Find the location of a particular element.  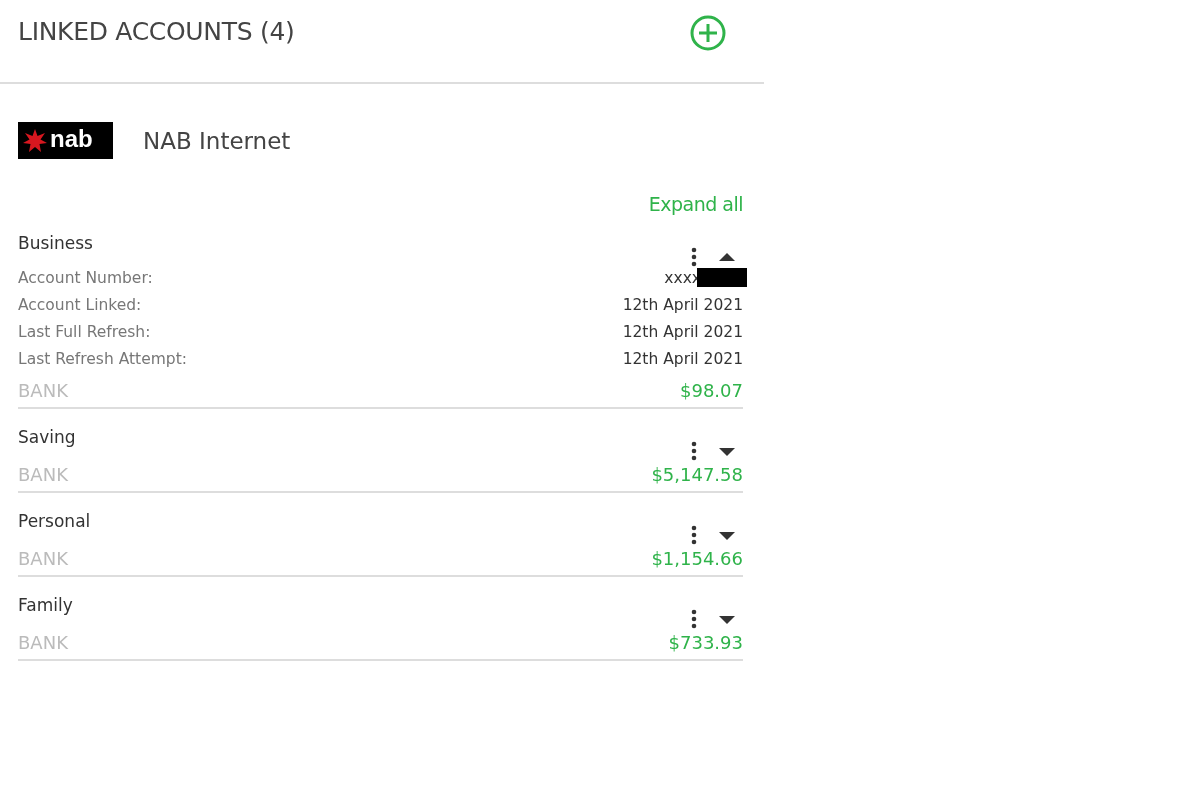

account-balance: $1,154.66 is located at coordinates (697, 558).